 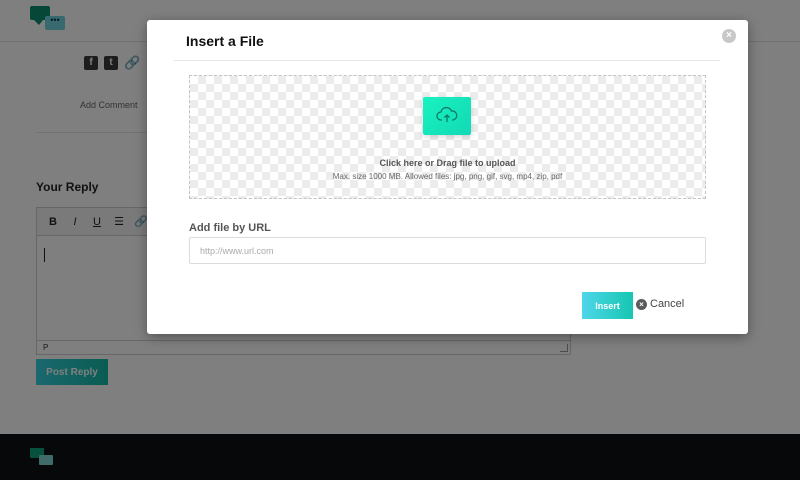 I want to click on url-label: Add file by URL, so click(x=230, y=228).